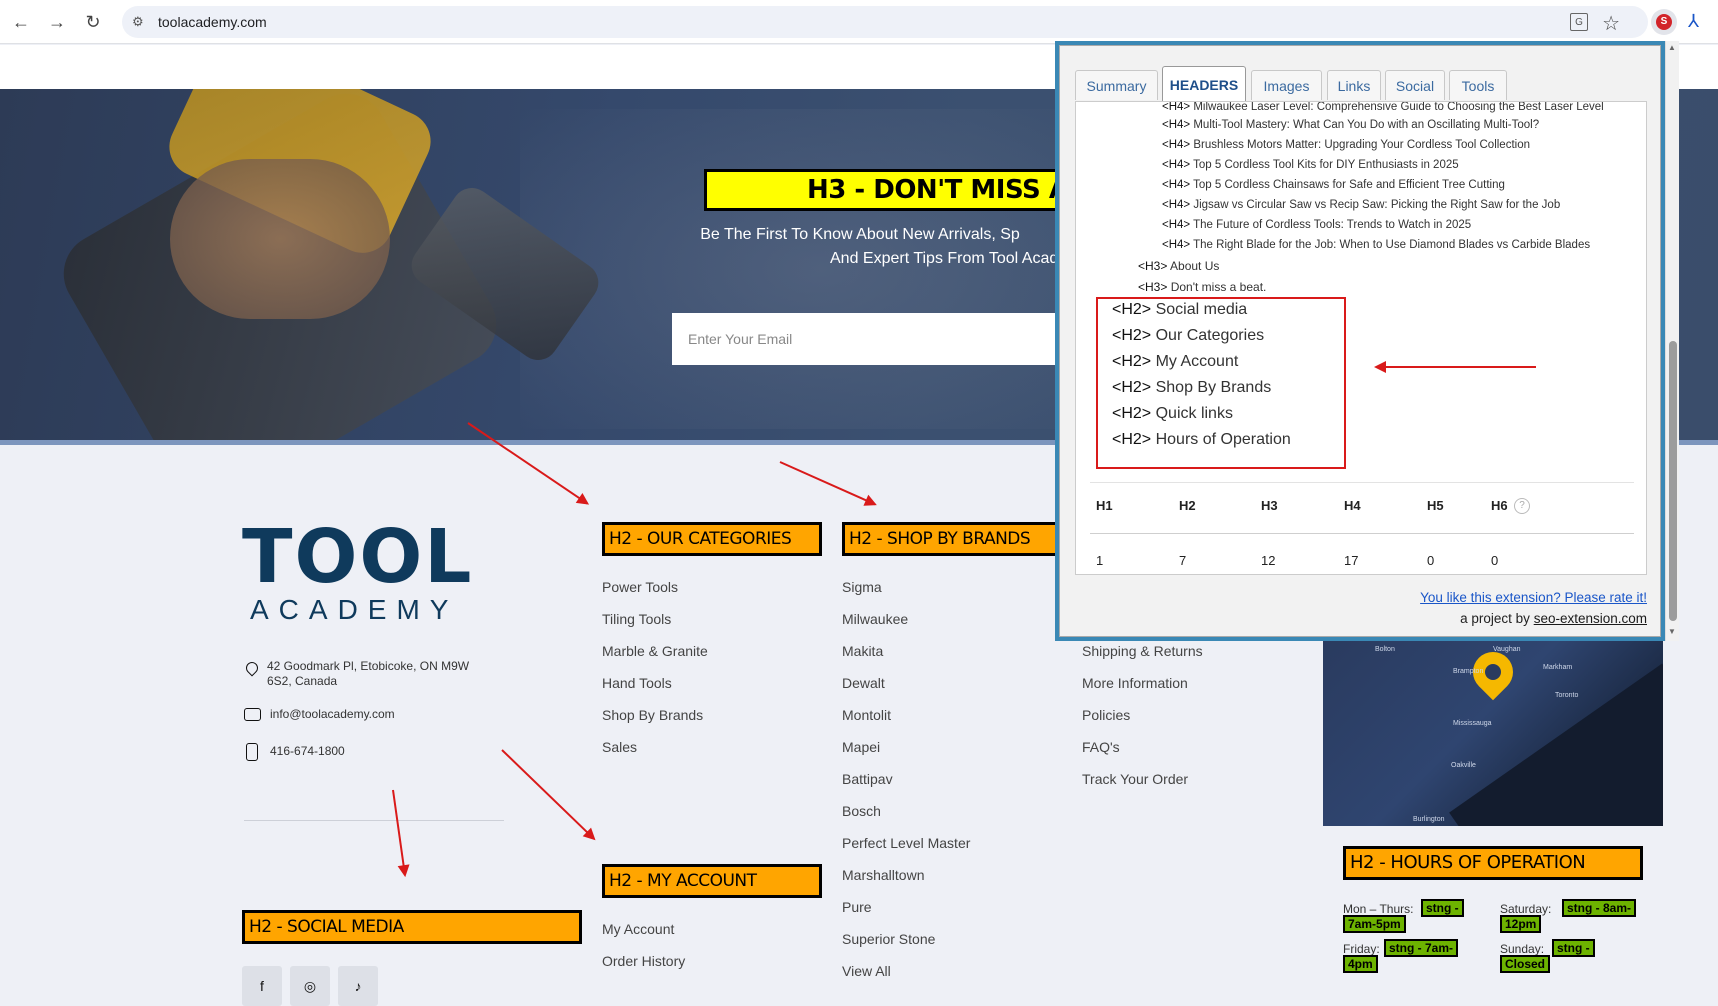  Describe the element at coordinates (1142, 690) in the screenshot. I see `quick-link: More Information` at that location.